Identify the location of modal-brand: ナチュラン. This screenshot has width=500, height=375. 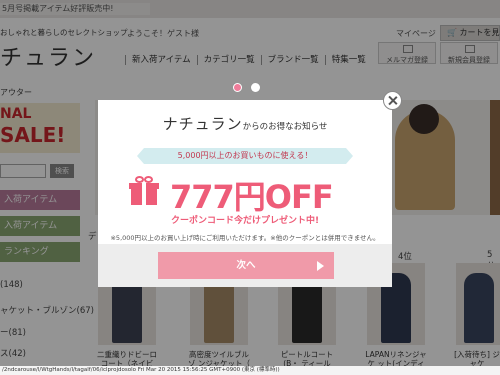
(202, 124).